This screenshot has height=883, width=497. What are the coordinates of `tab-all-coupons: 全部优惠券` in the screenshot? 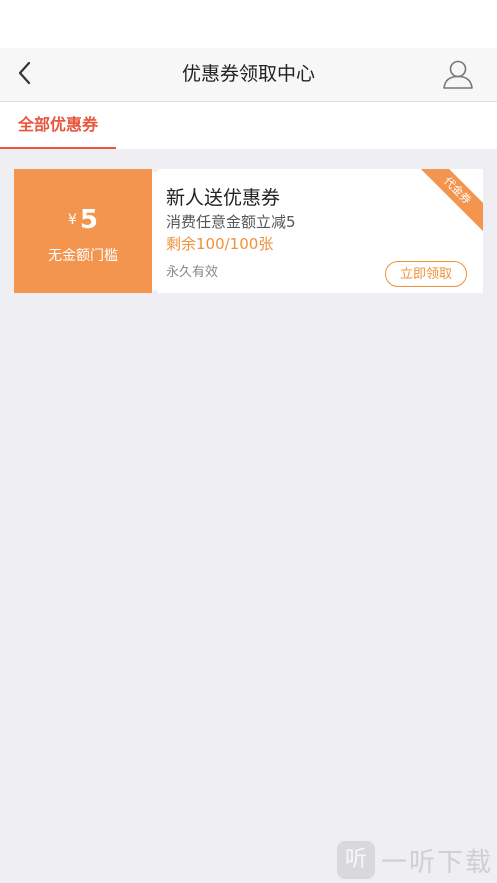 It's located at (58, 125).